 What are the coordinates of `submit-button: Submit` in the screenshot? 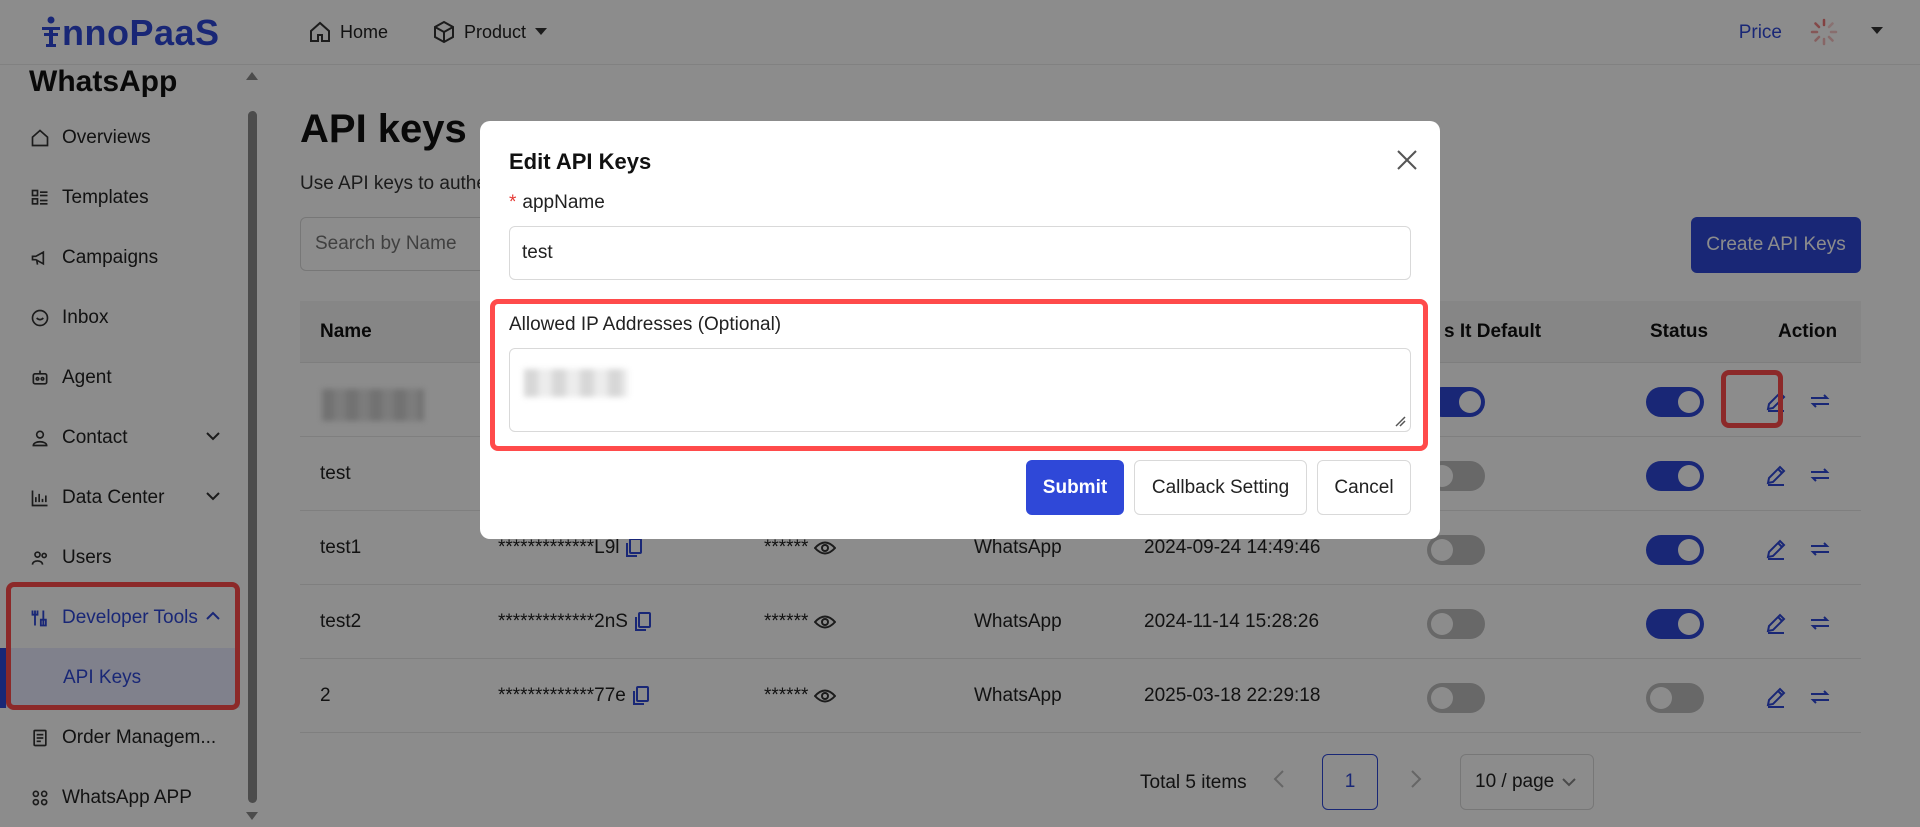 It's located at (1075, 487).